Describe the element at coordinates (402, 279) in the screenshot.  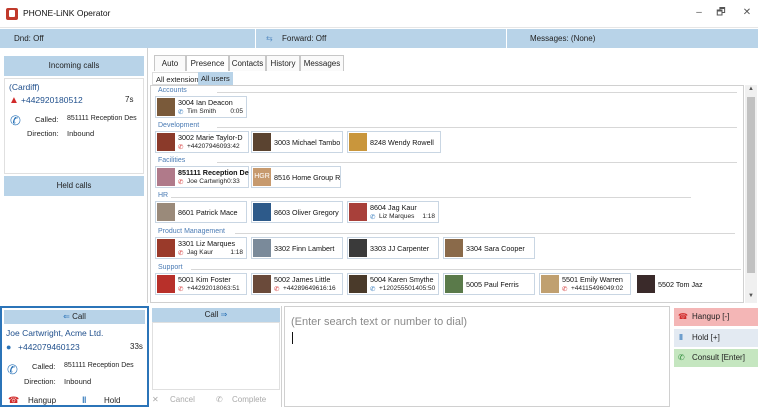
I see `user-name: 5004 Karen Smythe` at that location.